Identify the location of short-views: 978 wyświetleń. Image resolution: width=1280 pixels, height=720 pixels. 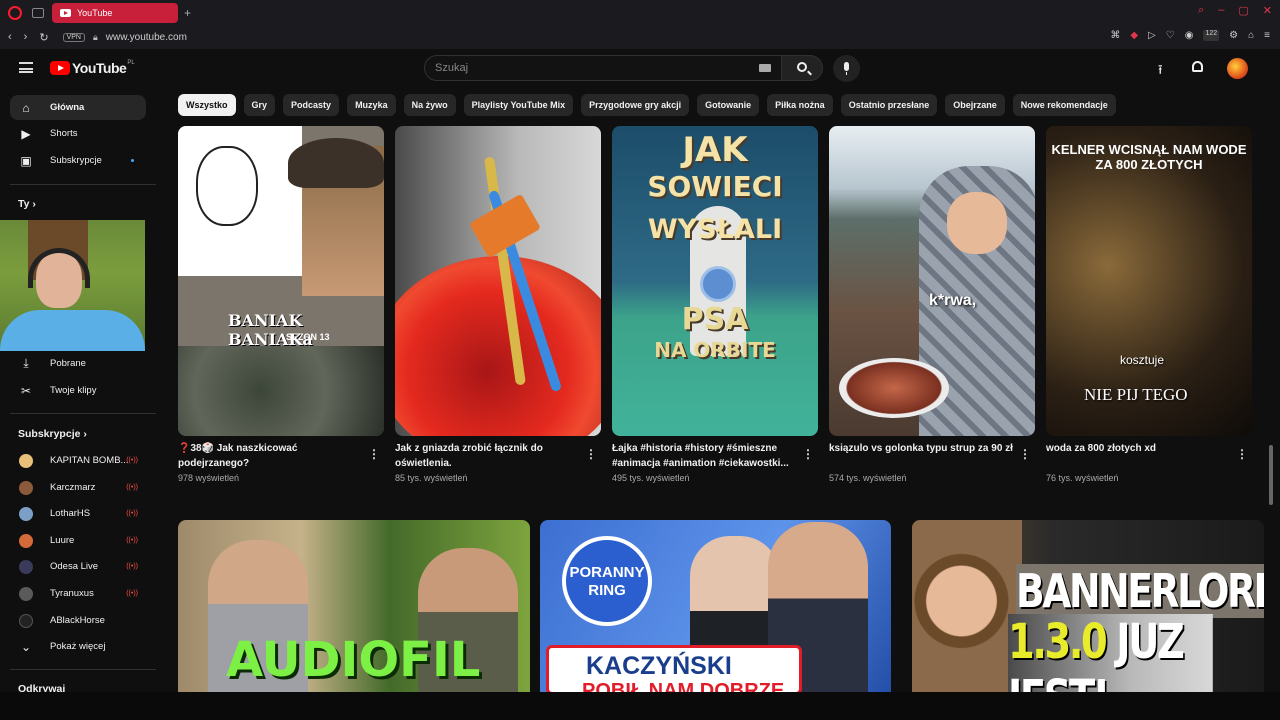
(209, 478).